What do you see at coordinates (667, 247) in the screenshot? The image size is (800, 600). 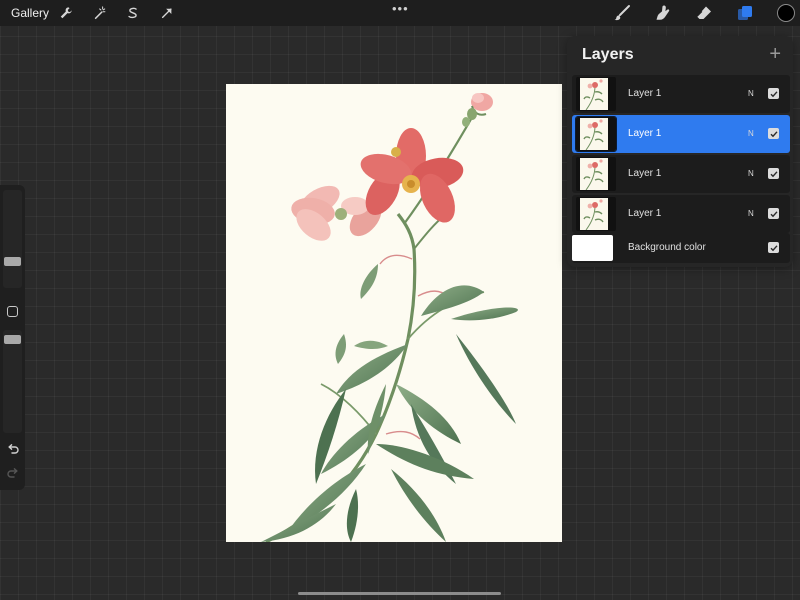 I see `background-color-label: Background color` at bounding box center [667, 247].